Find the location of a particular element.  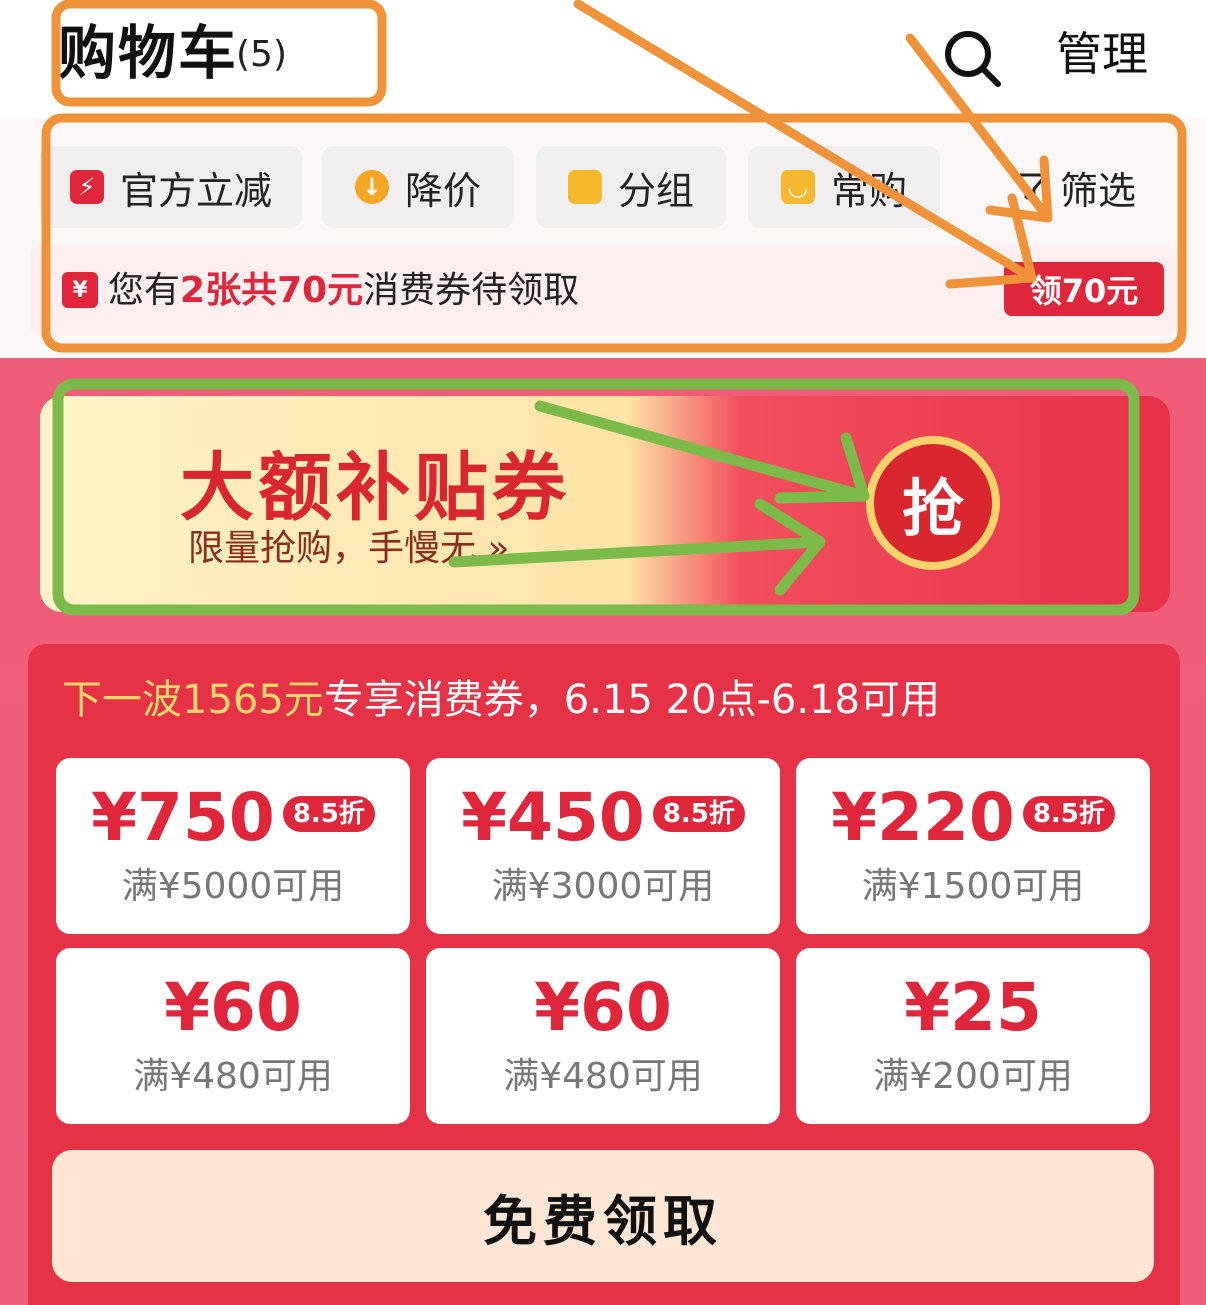

chip-label: 常购 is located at coordinates (868, 190).